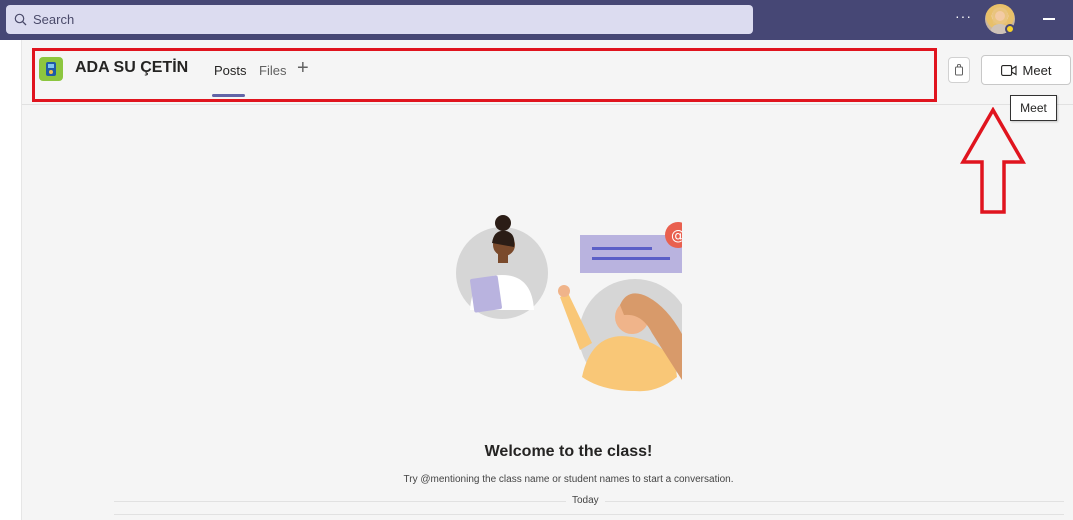 The height and width of the screenshot is (520, 1073). I want to click on presence-badge, so click(1010, 29).